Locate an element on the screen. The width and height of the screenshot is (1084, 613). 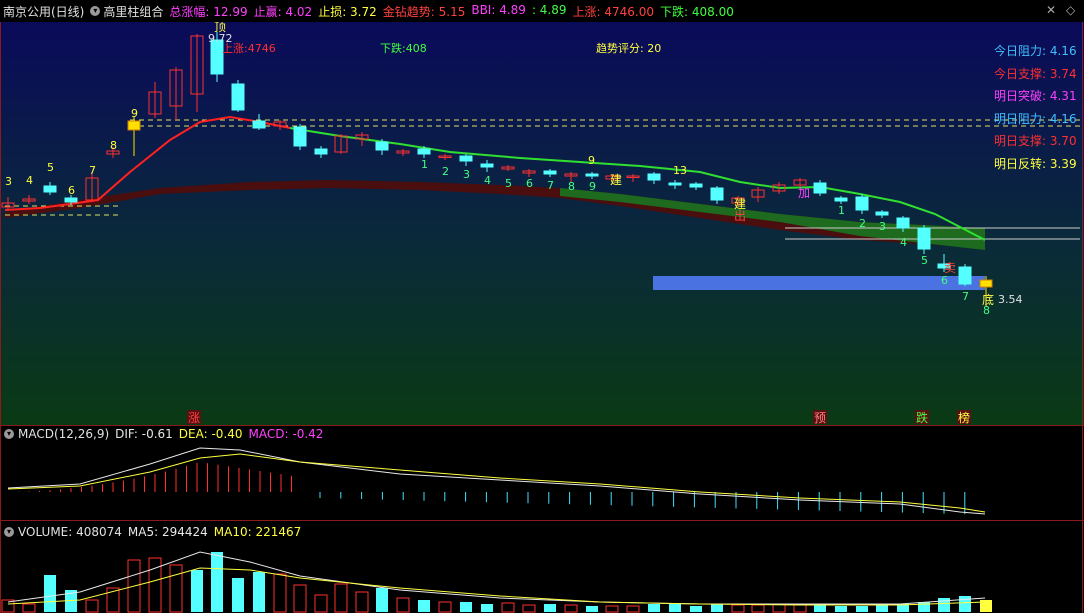
dropdown-icon: ▾ is located at coordinates (95, 11).